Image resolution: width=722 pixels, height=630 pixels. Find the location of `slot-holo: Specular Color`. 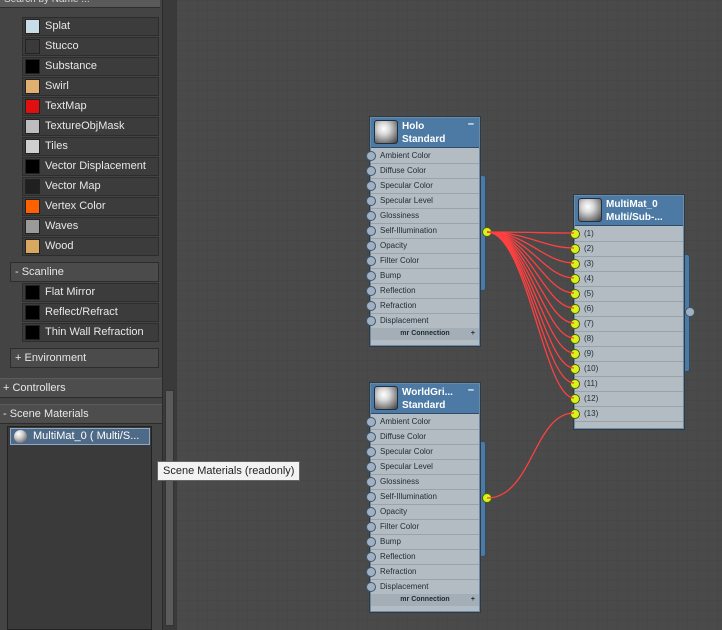

slot-holo: Specular Color is located at coordinates (422, 186).